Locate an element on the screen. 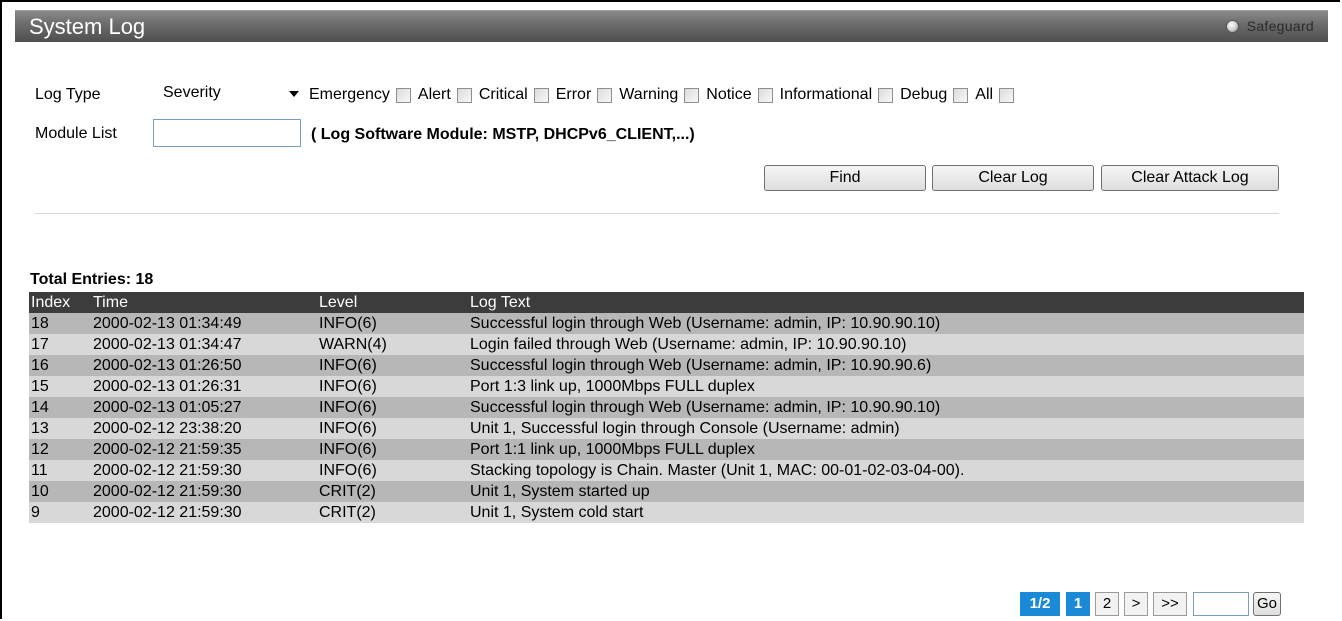 This screenshot has width=1342, height=621. cell-index: 12 is located at coordinates (60, 449).